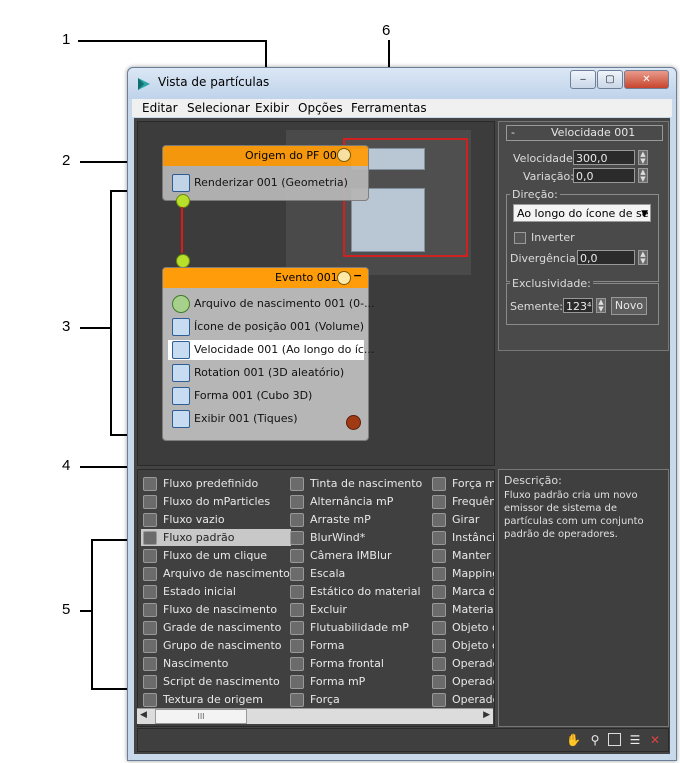 Image resolution: width=680 pixels, height=763 pixels. What do you see at coordinates (359, 573) in the screenshot?
I see `depot-item: Escala` at bounding box center [359, 573].